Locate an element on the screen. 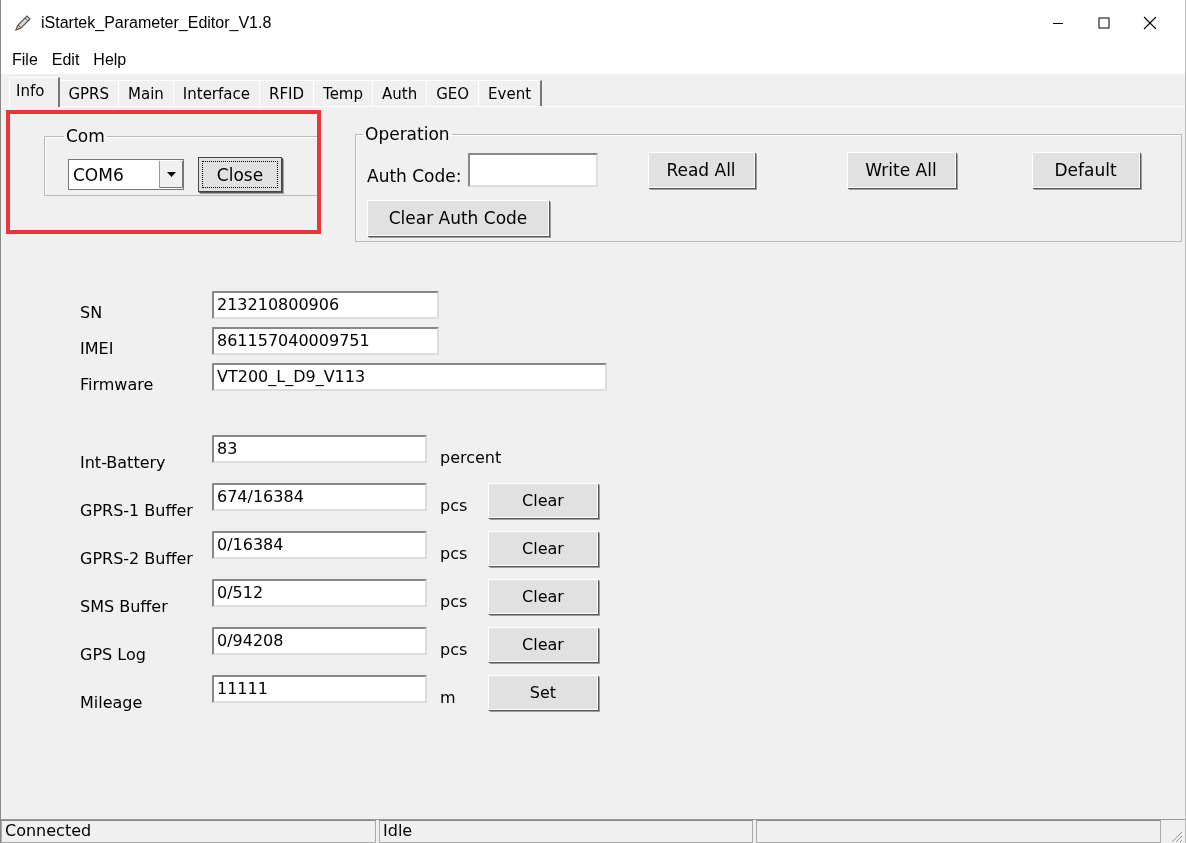 Image resolution: width=1186 pixels, height=843 pixels. unit-label: percent is located at coordinates (471, 457).